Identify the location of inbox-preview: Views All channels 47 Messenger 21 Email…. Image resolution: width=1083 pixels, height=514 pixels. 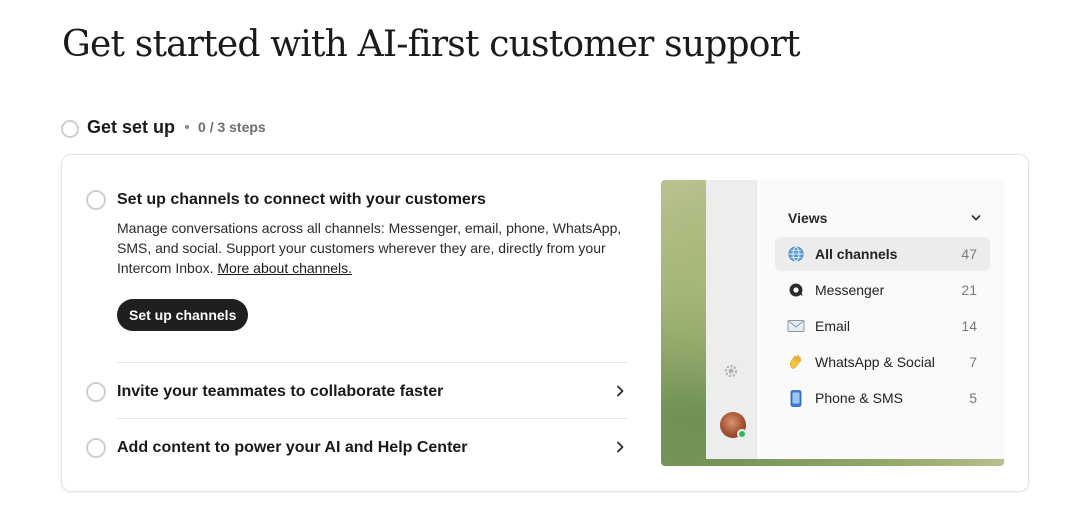
(855, 319).